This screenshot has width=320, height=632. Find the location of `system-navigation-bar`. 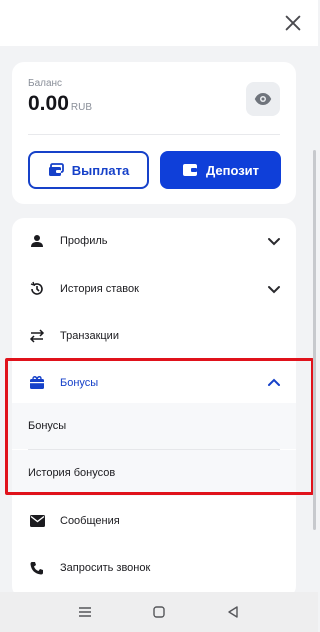

system-navigation-bar is located at coordinates (159, 612).